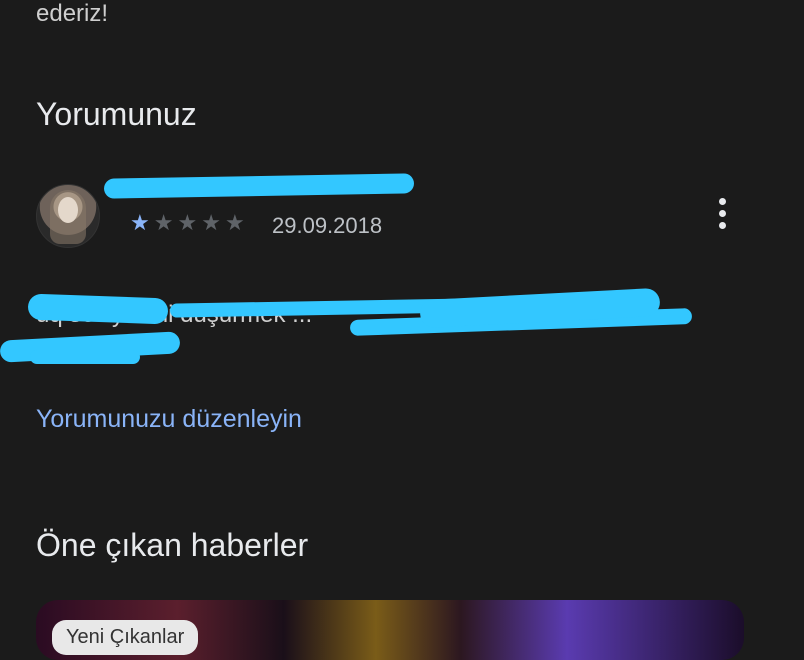 Image resolution: width=804 pixels, height=660 pixels. What do you see at coordinates (116, 114) in the screenshot?
I see `your-review-title: Yorumunuz` at bounding box center [116, 114].